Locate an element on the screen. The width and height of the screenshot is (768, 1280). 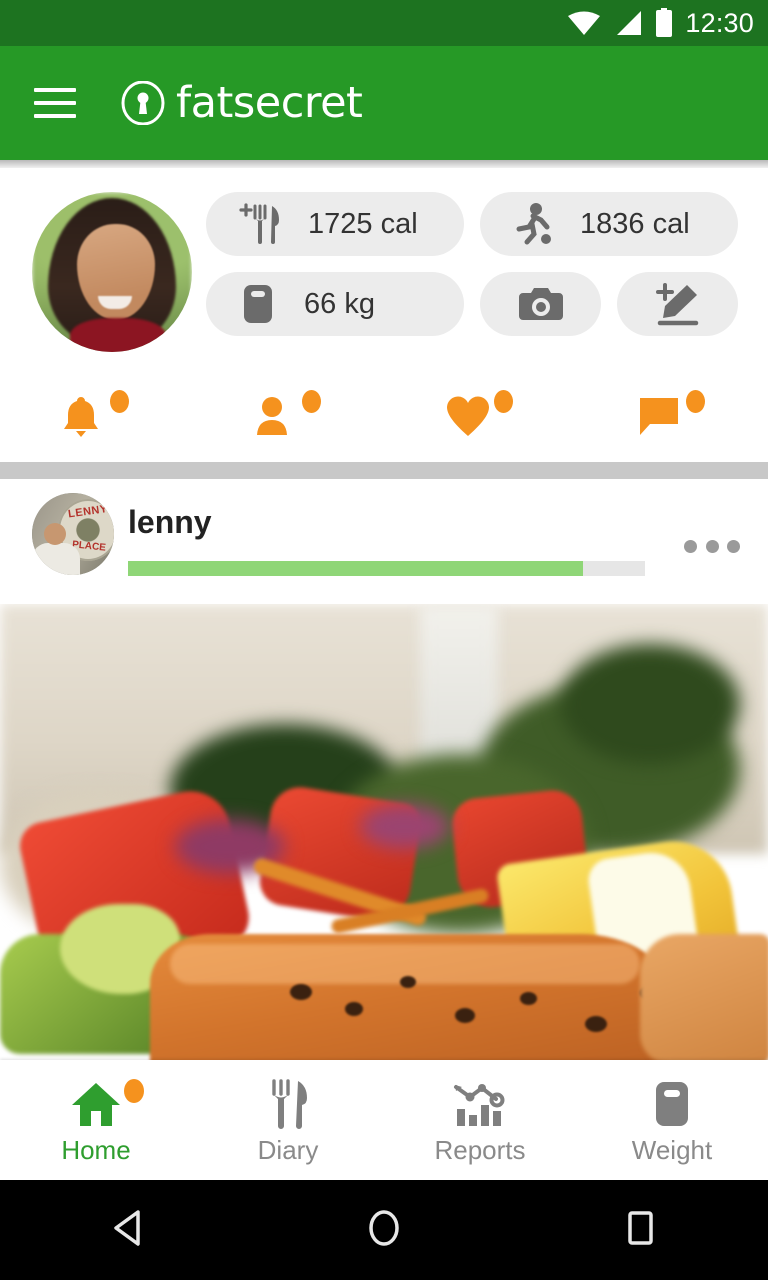
home-circle-icon is located at coordinates (384, 1230).